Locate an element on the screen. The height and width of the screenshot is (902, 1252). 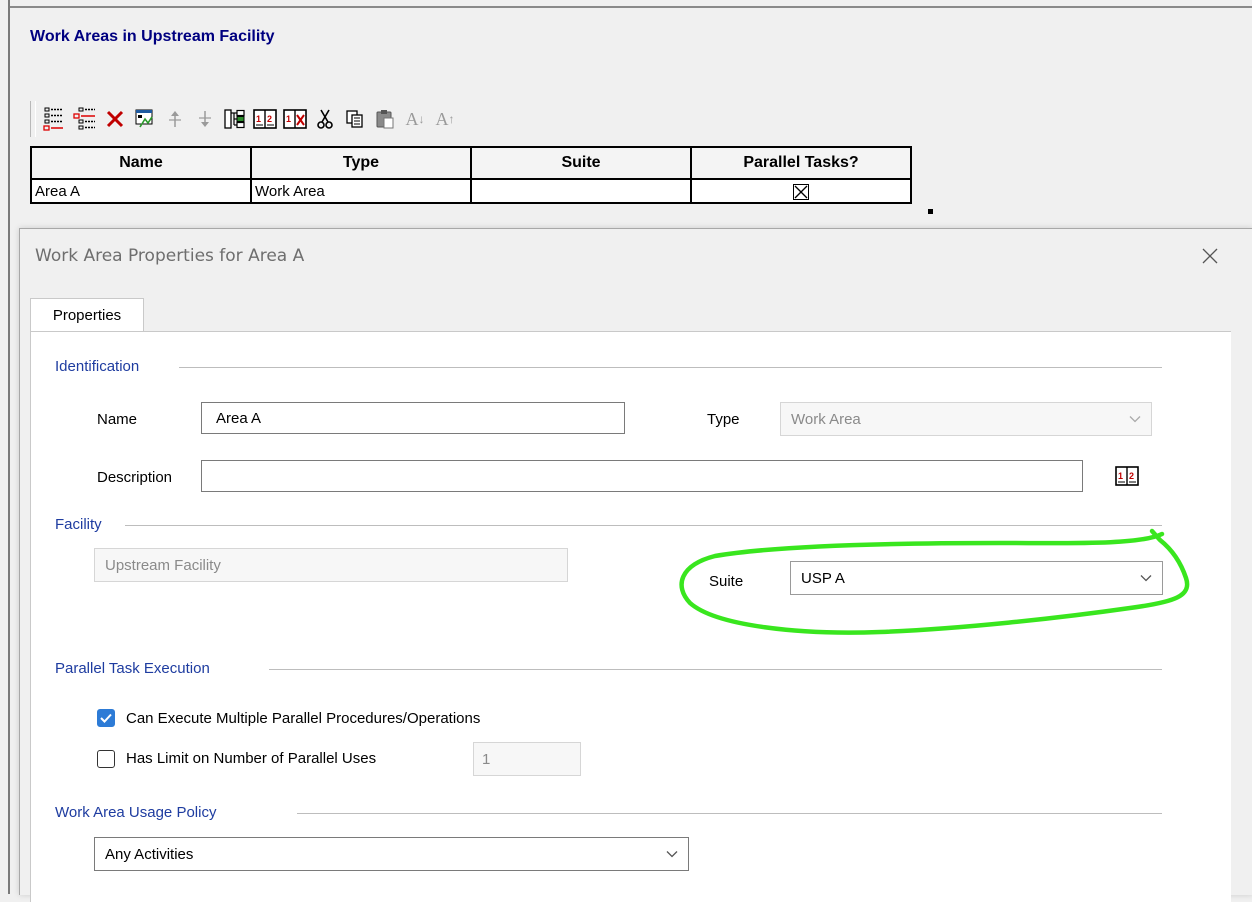
properties-icon is located at coordinates (145, 119).